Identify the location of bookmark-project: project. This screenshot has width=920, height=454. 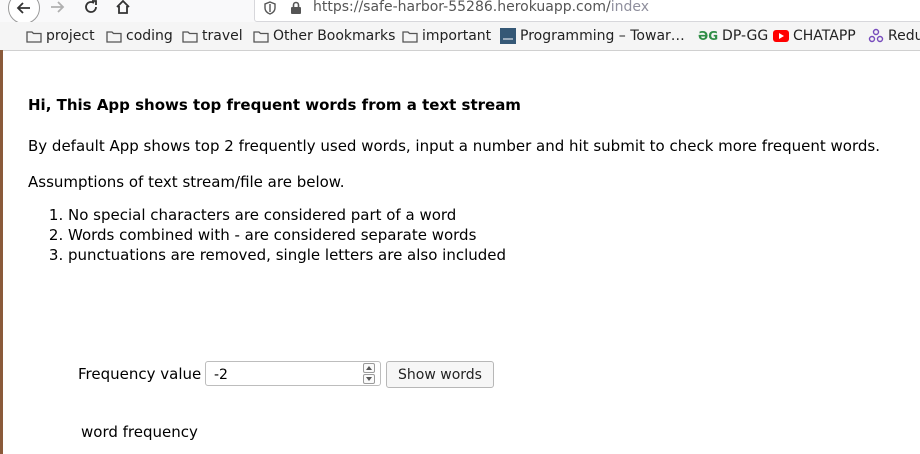
(60, 36).